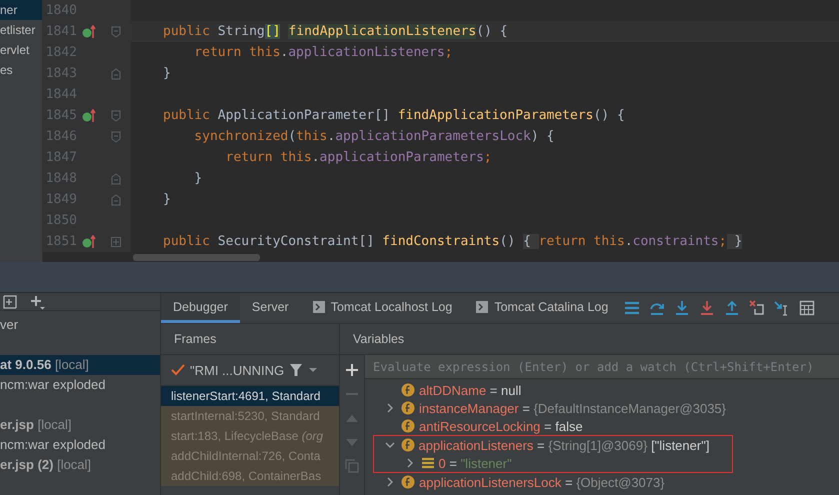 This screenshot has height=495, width=839. Describe the element at coordinates (296, 370) in the screenshot. I see `filter-icon` at that location.